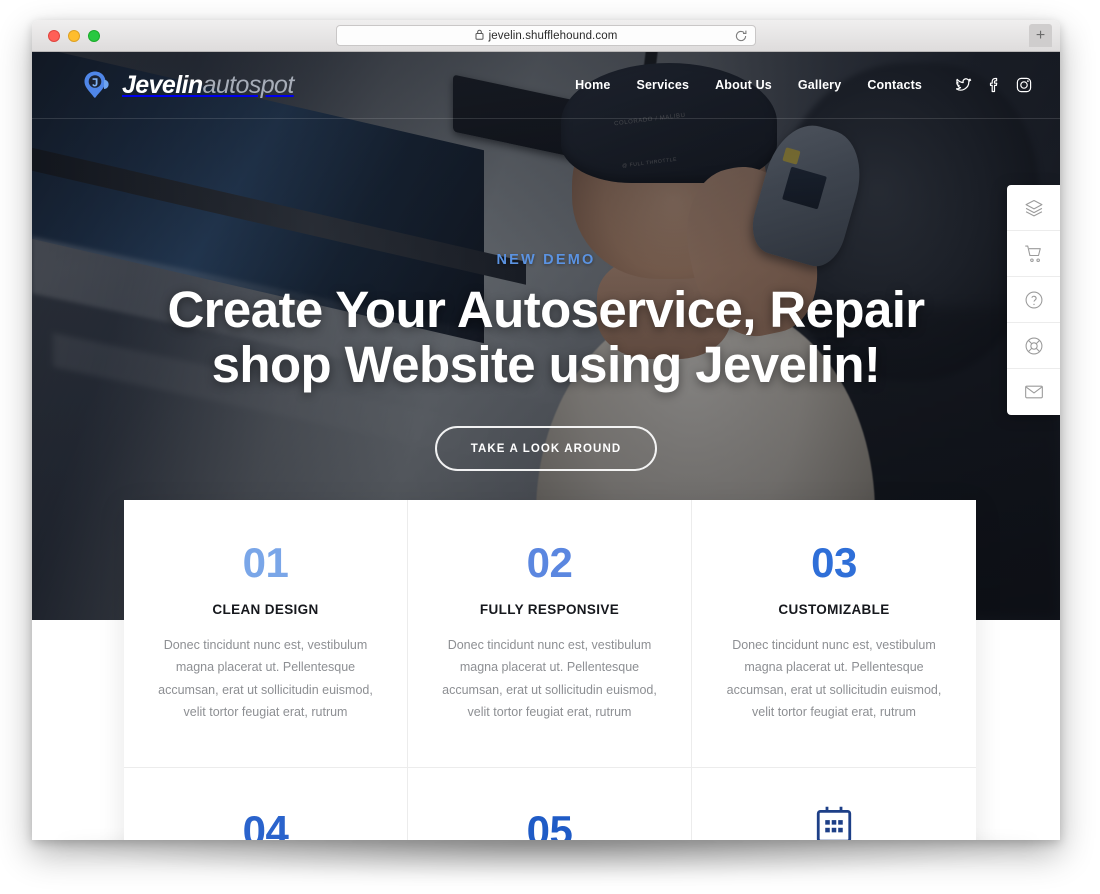 This screenshot has height=894, width=1100. Describe the element at coordinates (741, 36) in the screenshot. I see `reload-icon` at that location.